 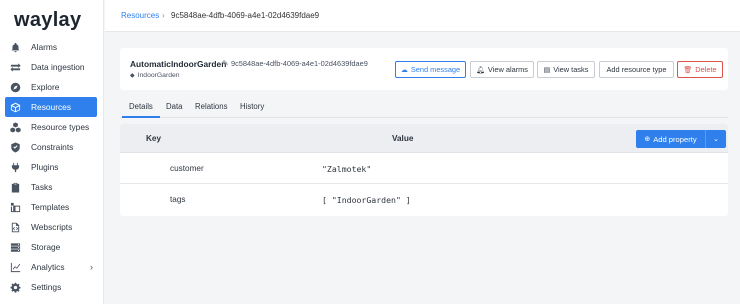 I want to click on sidebar-item-plugins: Plugins, so click(x=51, y=167).